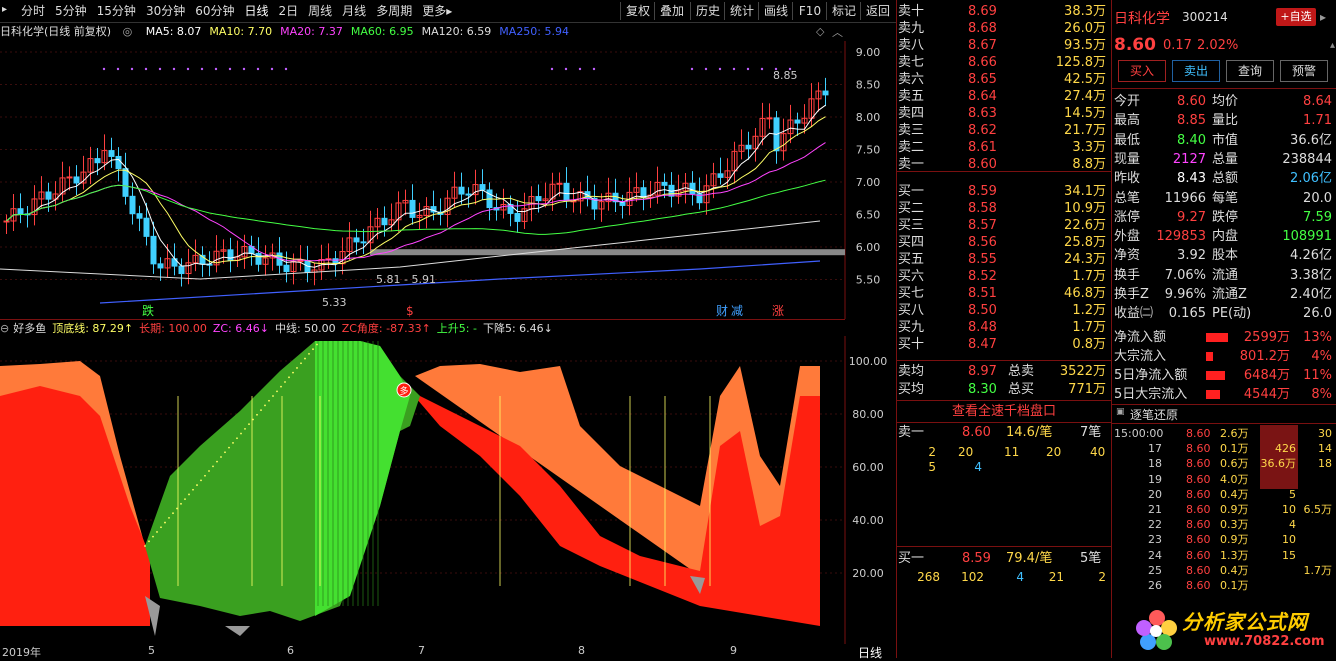  I want to click on period-tab: 15分钟, so click(116, 11).